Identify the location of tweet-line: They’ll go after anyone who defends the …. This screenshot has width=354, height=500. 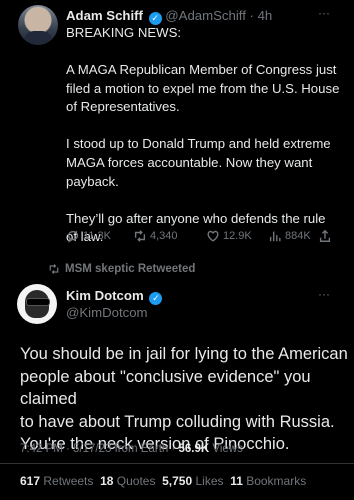
(196, 218).